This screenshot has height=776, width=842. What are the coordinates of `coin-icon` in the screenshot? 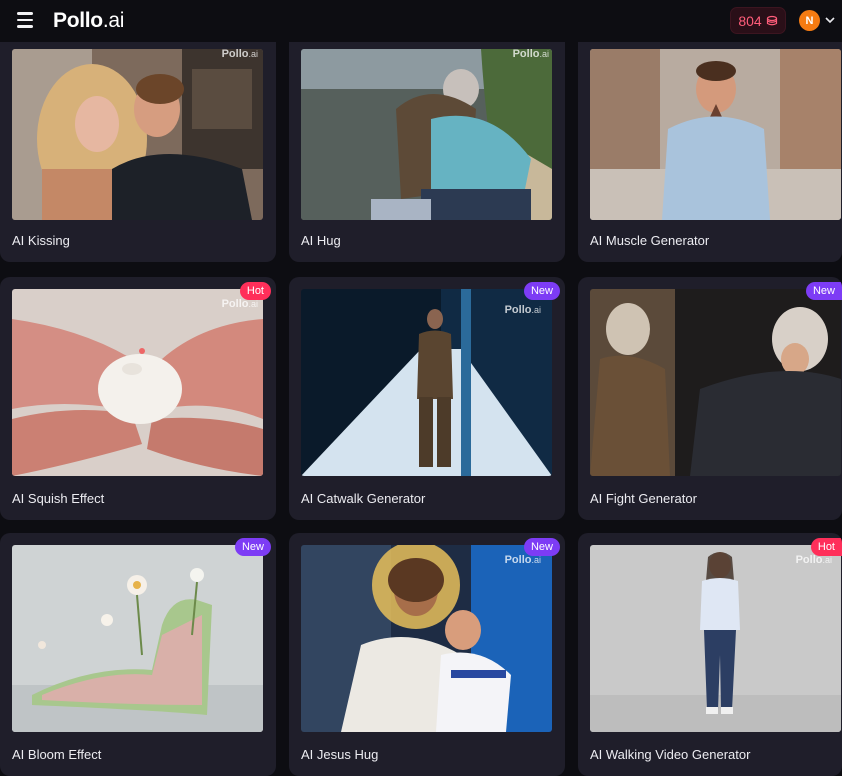 It's located at (771, 20).